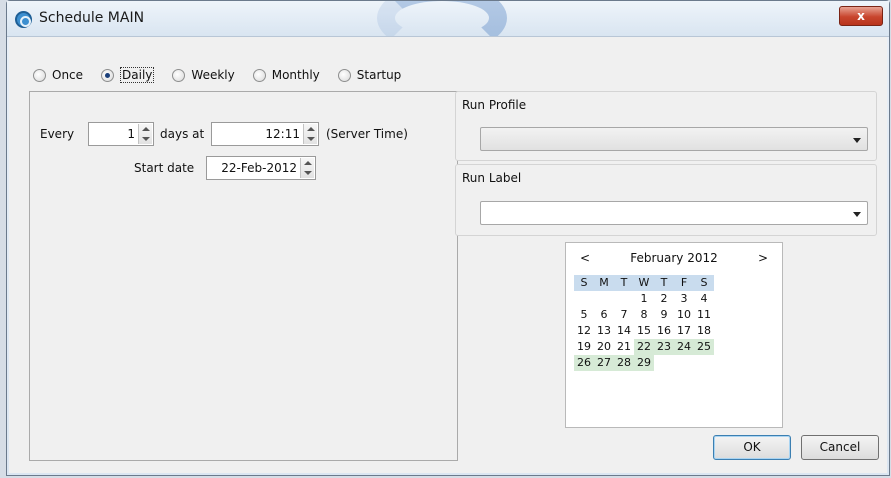  I want to click on calendar-day: 13, so click(604, 331).